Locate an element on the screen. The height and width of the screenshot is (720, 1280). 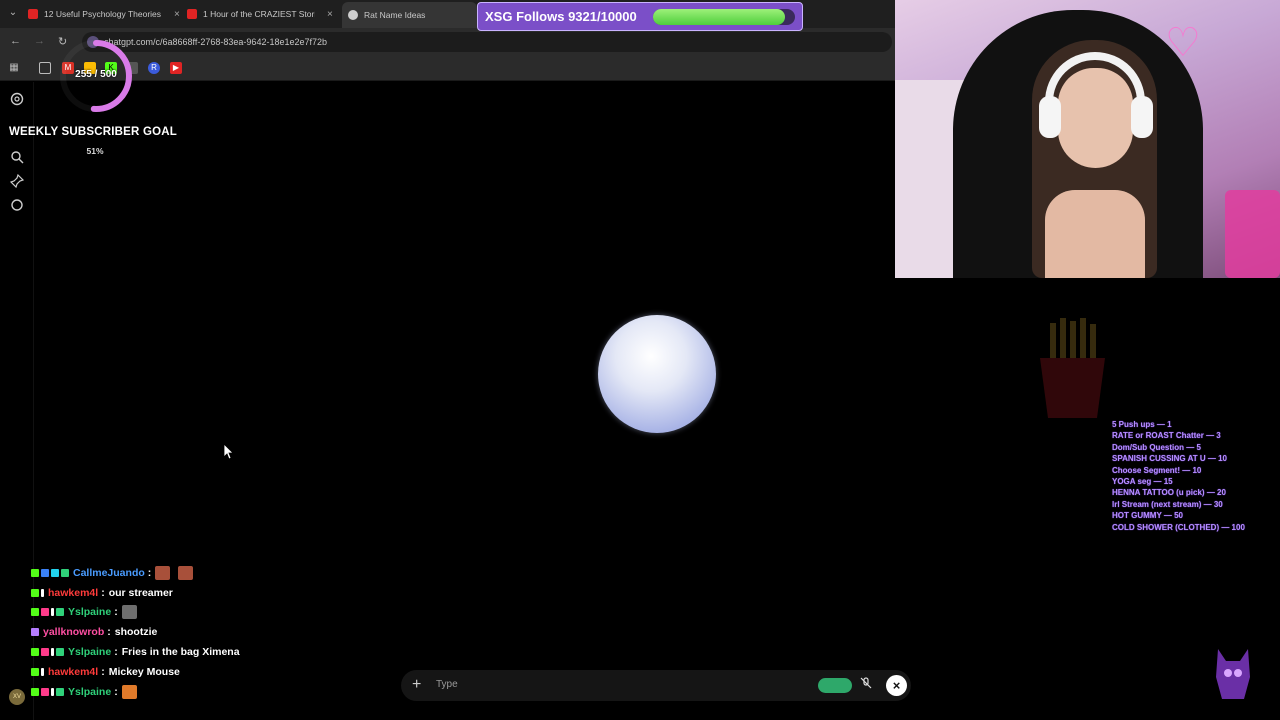
chat-message: hawkem4l : our streamer is located at coordinates (211, 593).